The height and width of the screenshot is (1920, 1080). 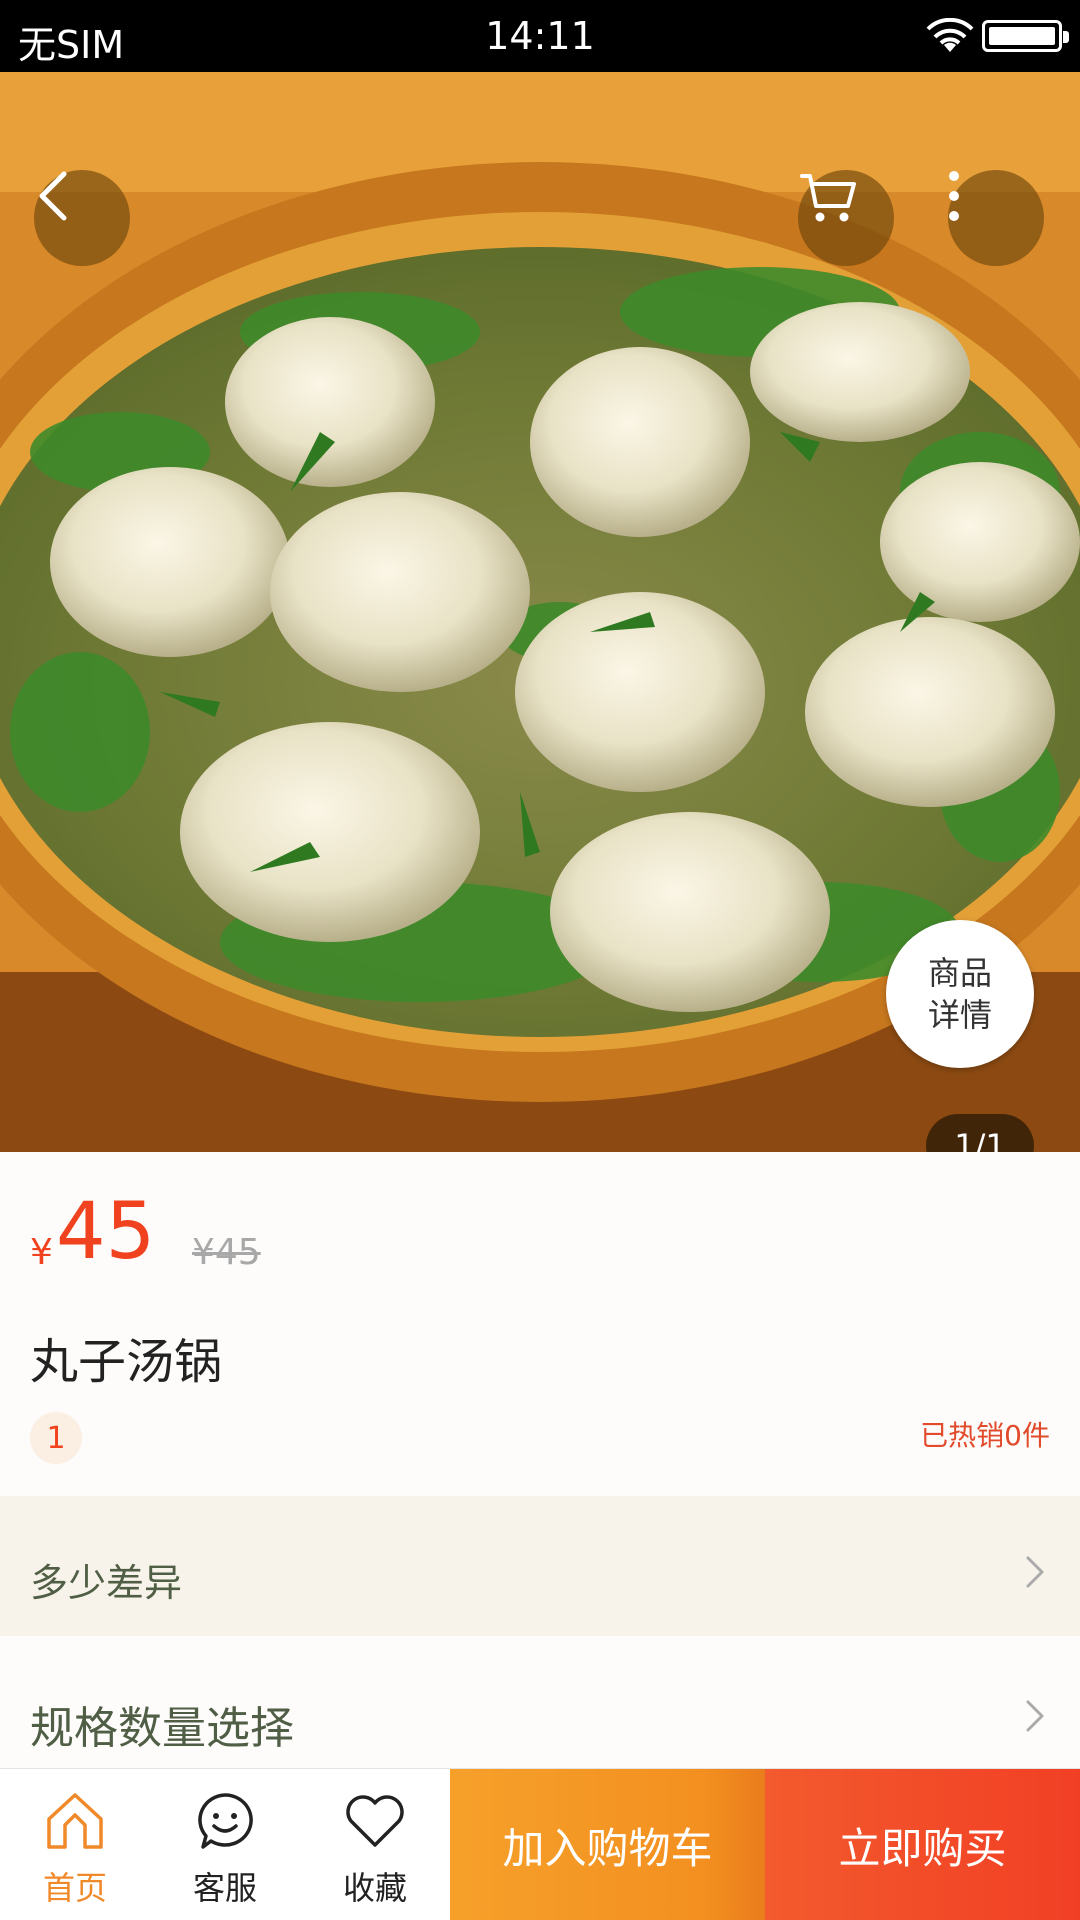 What do you see at coordinates (950, 35) in the screenshot?
I see `wifi-icon` at bounding box center [950, 35].